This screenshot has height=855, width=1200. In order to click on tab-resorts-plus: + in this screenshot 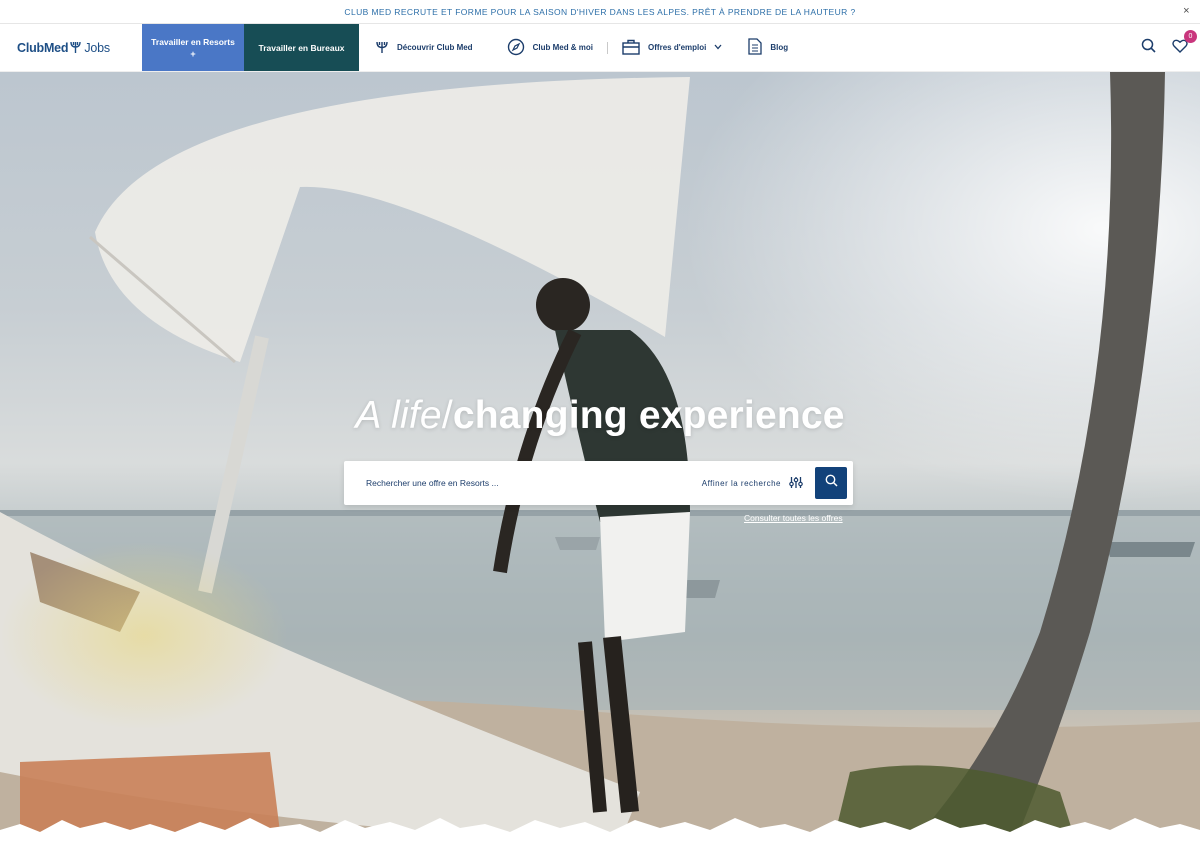, I will do `click(193, 53)`.